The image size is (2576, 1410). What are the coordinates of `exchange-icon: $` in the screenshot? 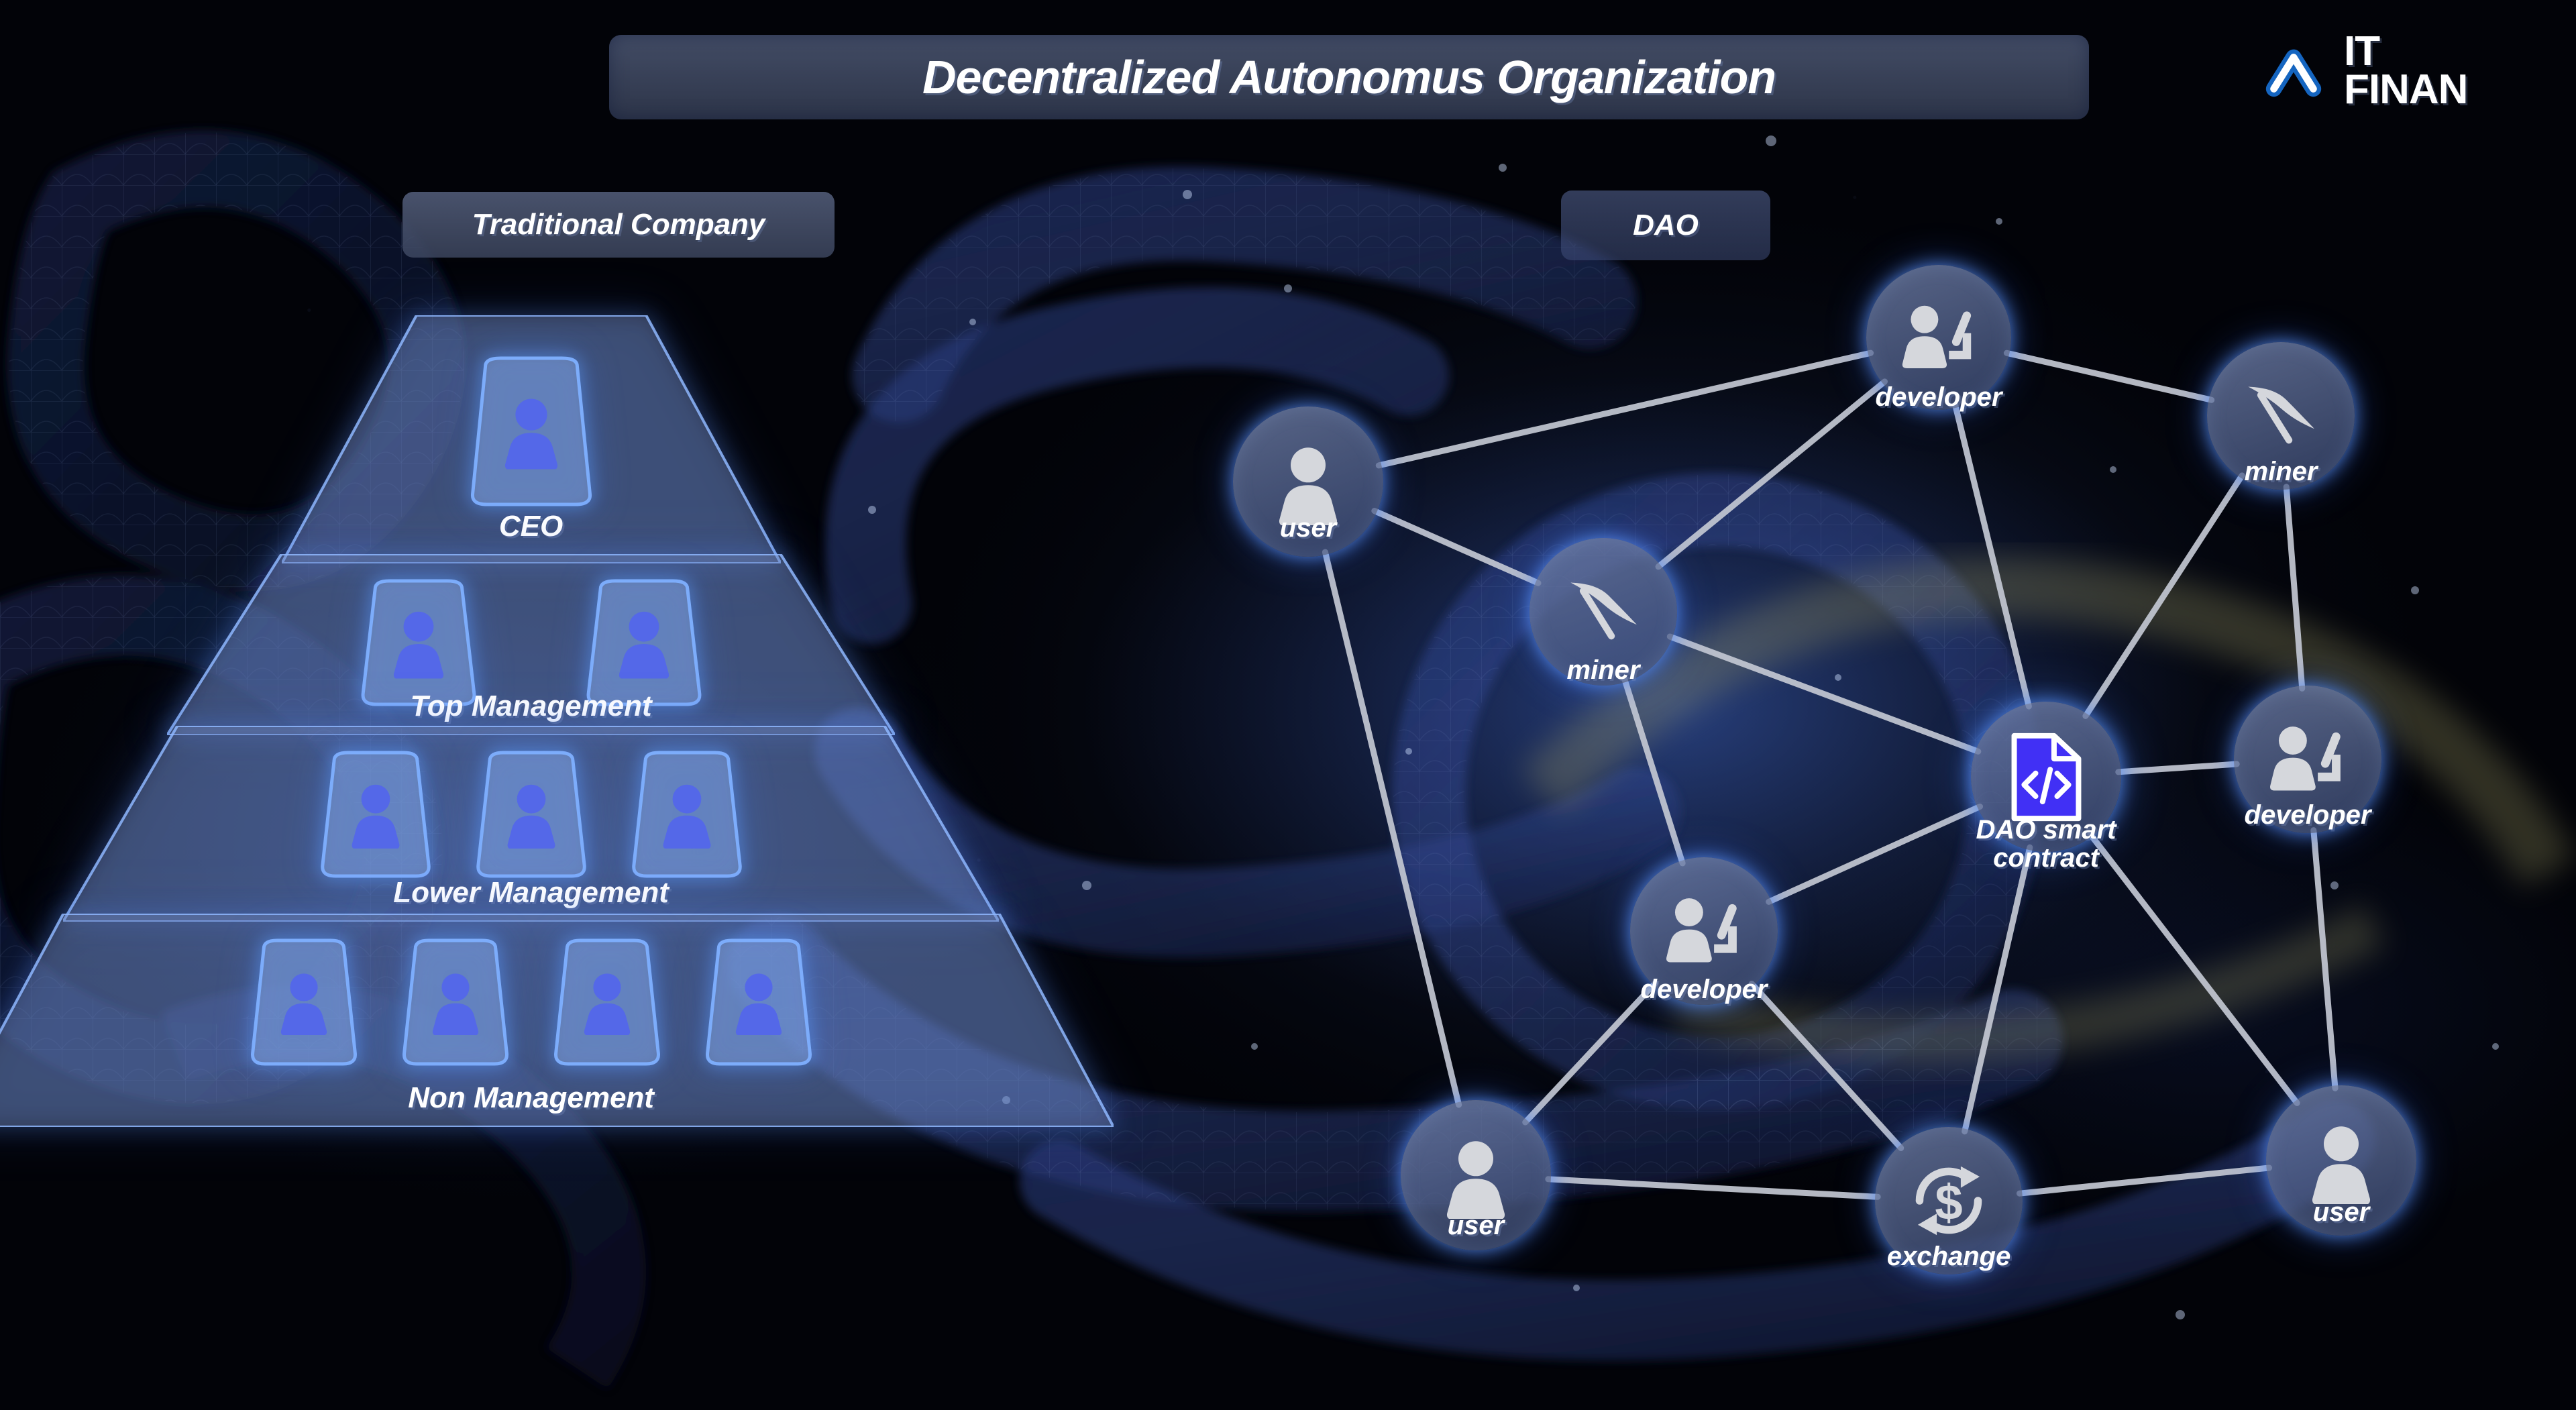 It's located at (1948, 1201).